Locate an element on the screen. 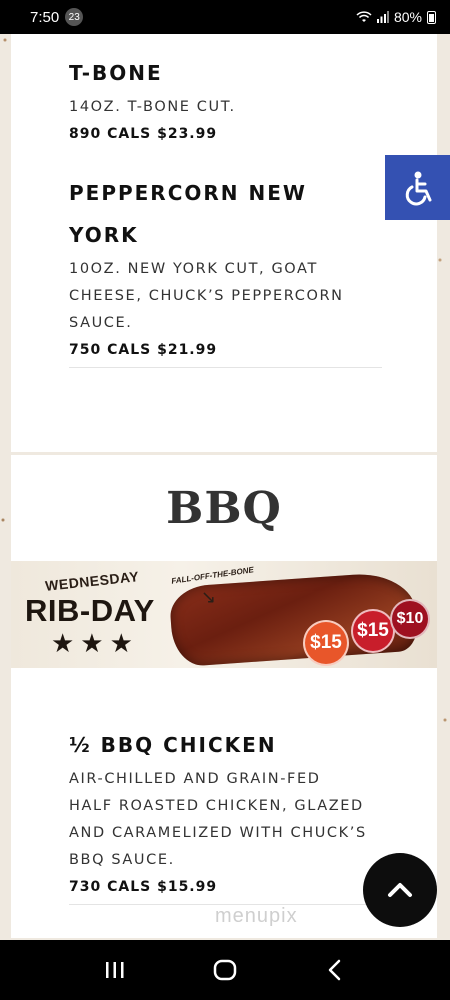 This screenshot has height=1000, width=450. home-icon is located at coordinates (225, 970).